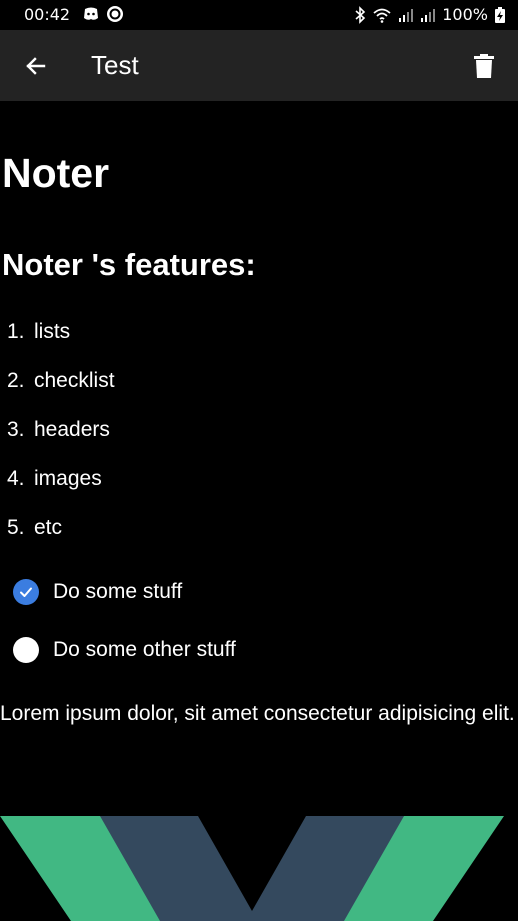  What do you see at coordinates (252, 868) in the screenshot?
I see `vue-logo-green-shape` at bounding box center [252, 868].